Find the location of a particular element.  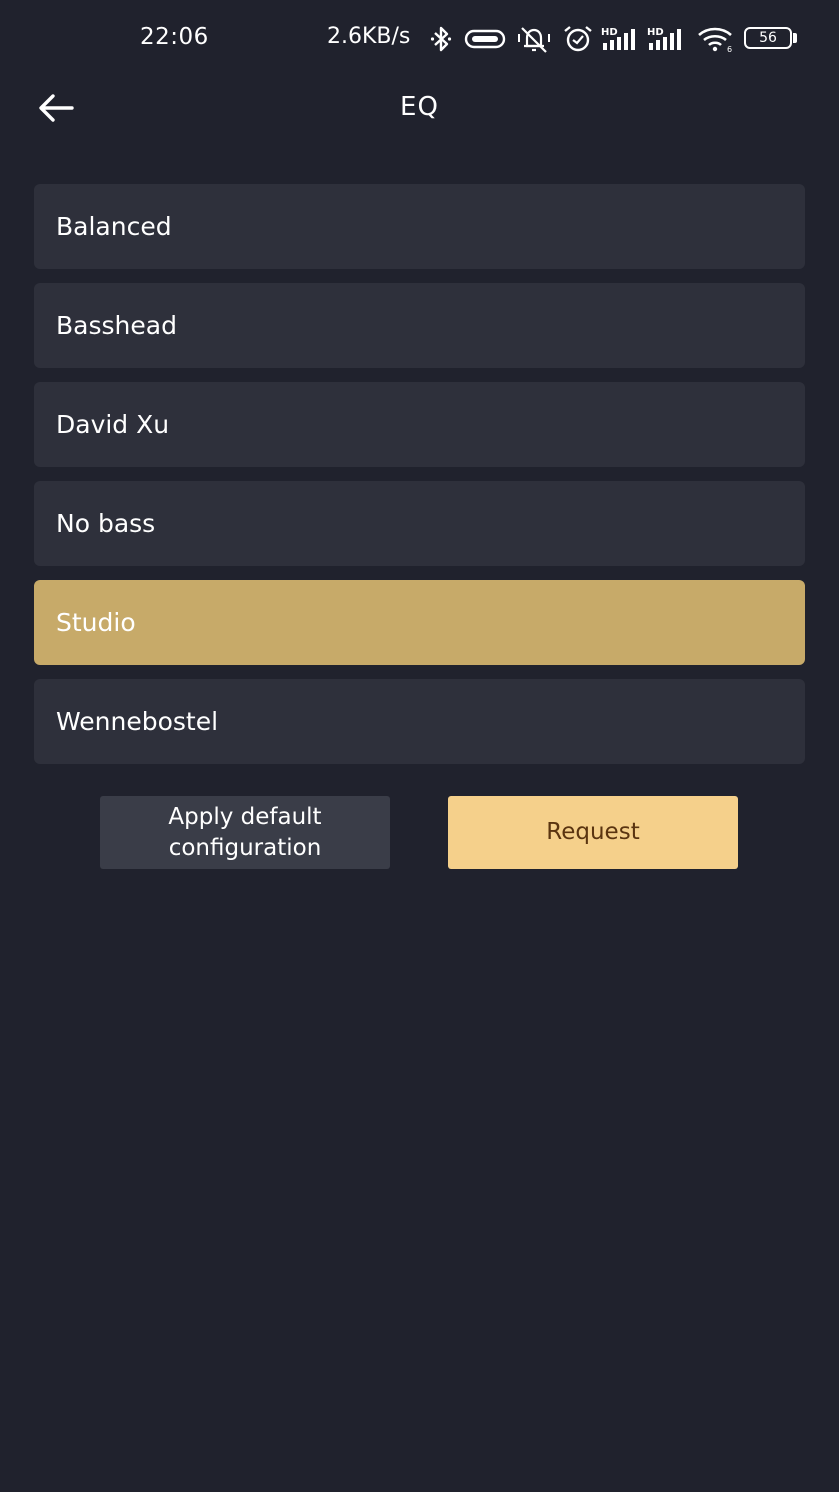

preset-label: Wennebostel is located at coordinates (137, 721).